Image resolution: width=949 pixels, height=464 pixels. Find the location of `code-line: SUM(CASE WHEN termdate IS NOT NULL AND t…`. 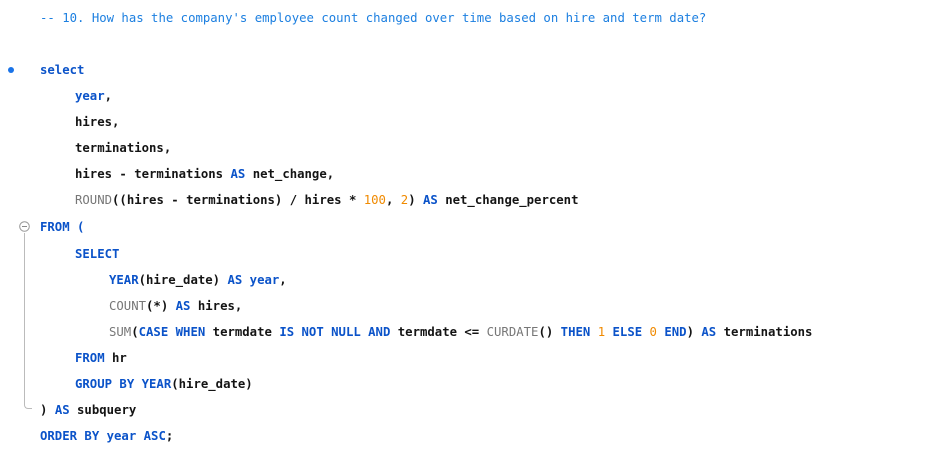

code-line: SUM(CASE WHEN termdate IS NOT NULL AND t… is located at coordinates (474, 332).